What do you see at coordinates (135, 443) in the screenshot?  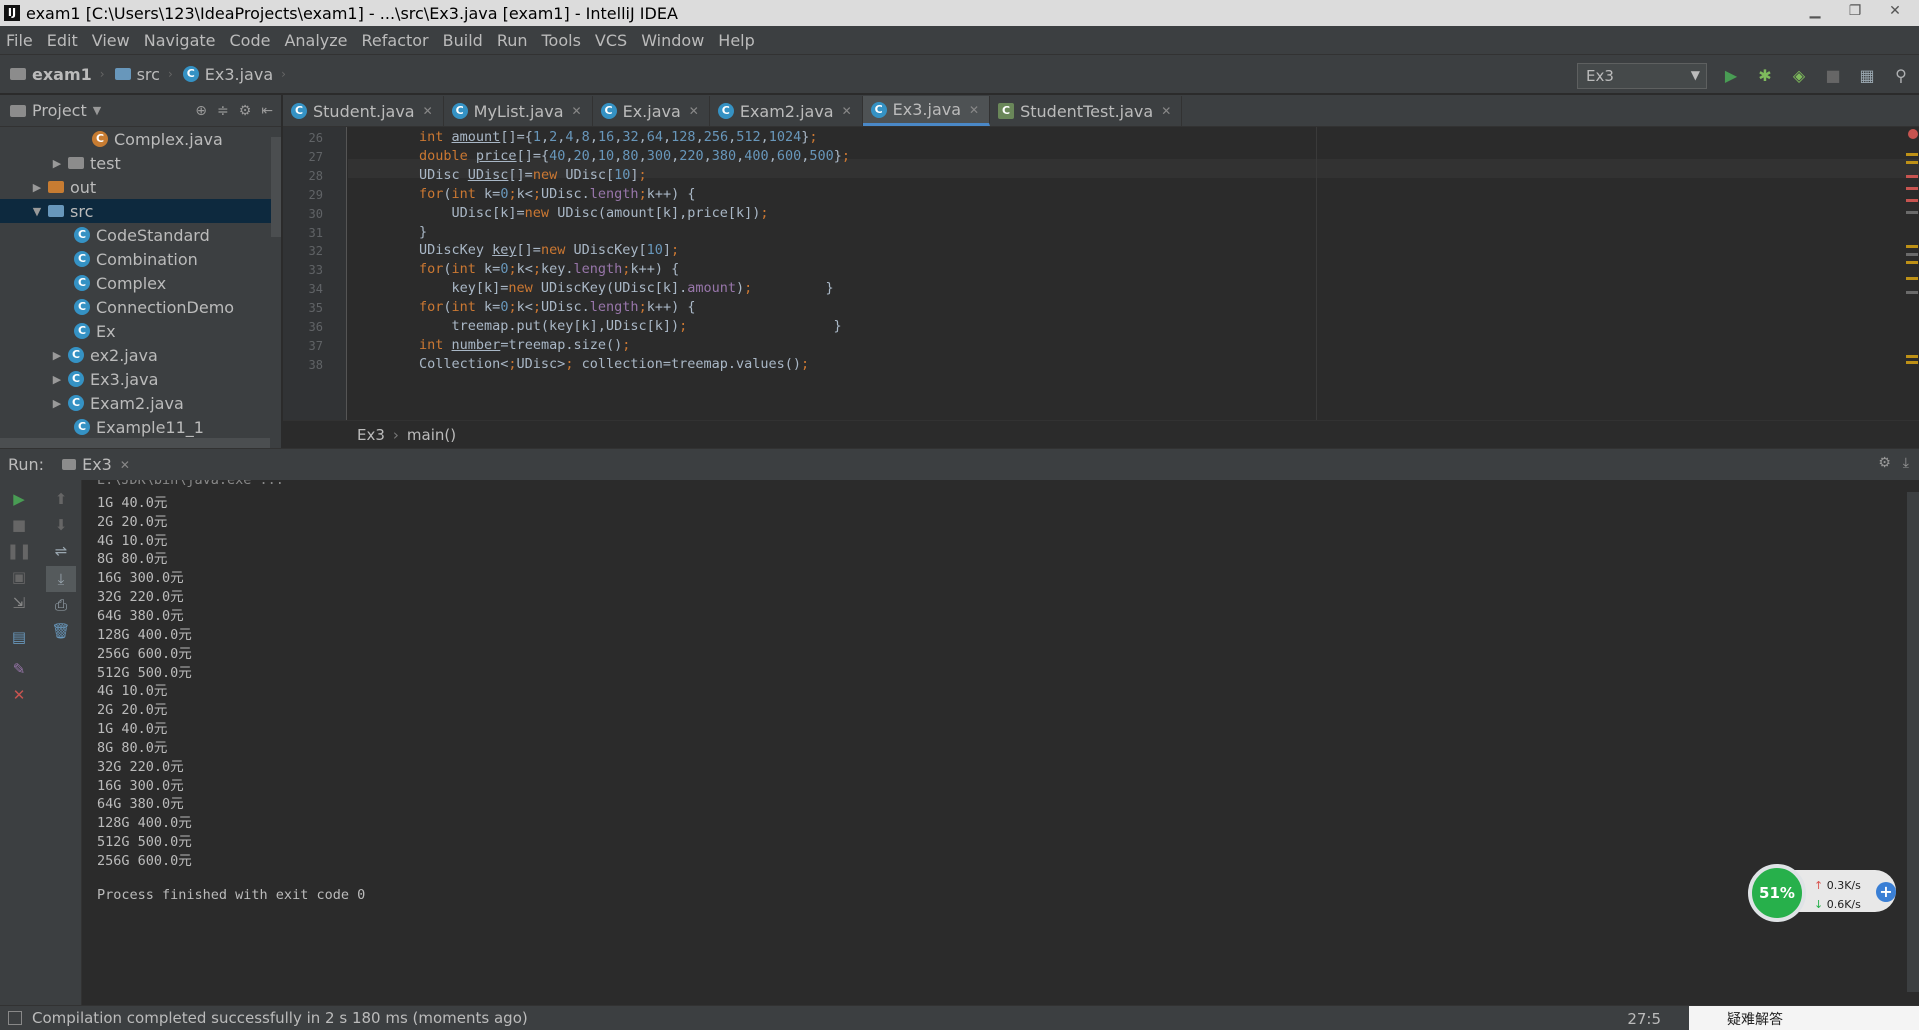 I see `tree-horizontal-scrollbar` at bounding box center [135, 443].